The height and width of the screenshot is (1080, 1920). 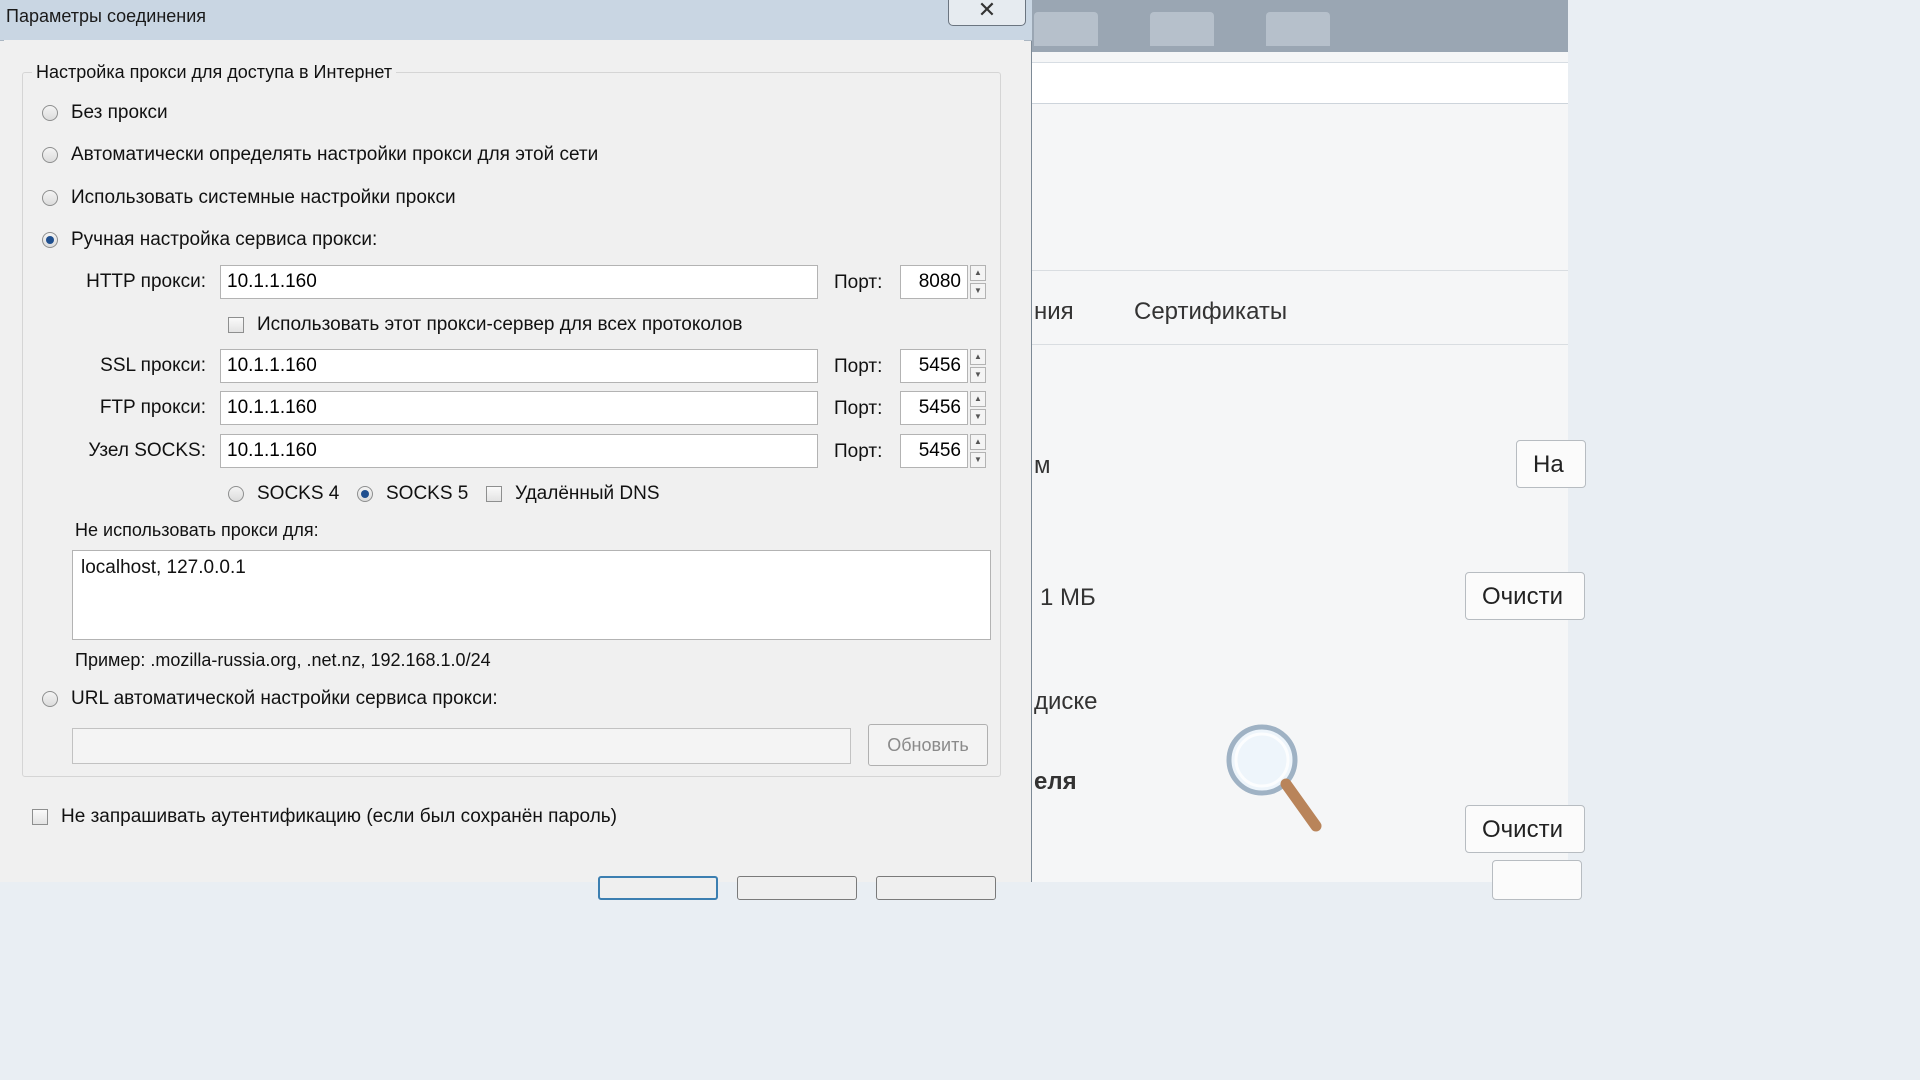 I want to click on socks-host-input, so click(x=519, y=451).